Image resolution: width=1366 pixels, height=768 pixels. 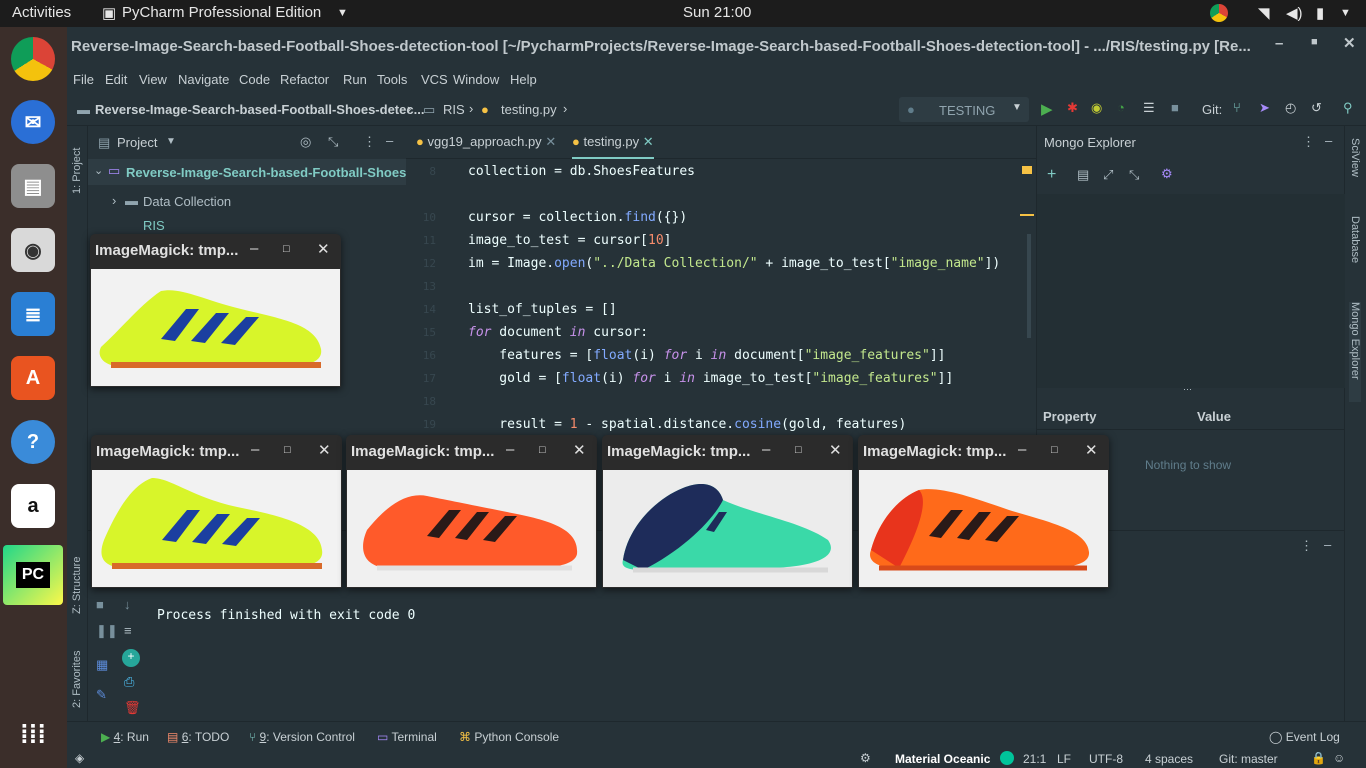 I want to click on collection-icon: ▤, so click(x=1083, y=175).